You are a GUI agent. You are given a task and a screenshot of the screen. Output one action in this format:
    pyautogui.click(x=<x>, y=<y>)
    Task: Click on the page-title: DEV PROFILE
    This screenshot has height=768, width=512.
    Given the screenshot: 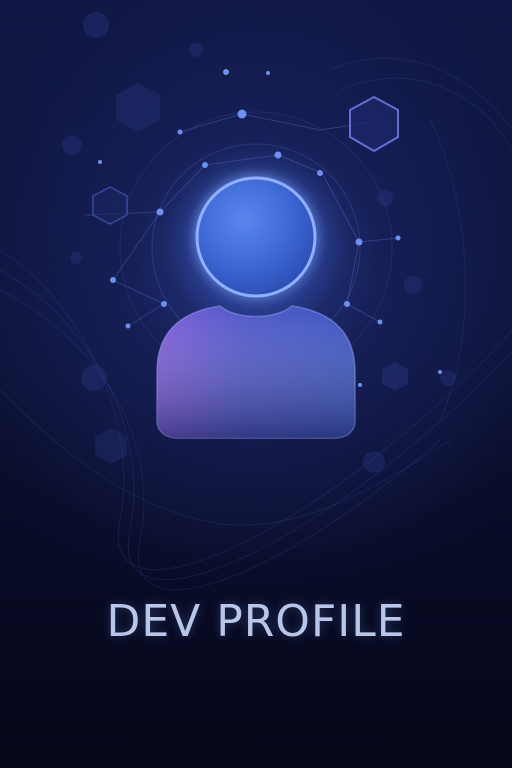 What is the action you would take?
    pyautogui.click(x=256, y=621)
    